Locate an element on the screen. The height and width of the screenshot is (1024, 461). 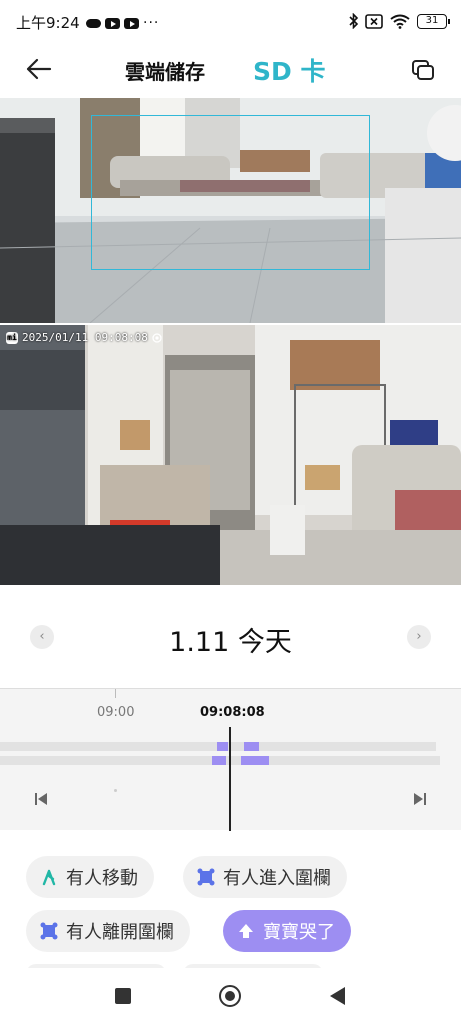
back-triangle-icon is located at coordinates (337, 996).